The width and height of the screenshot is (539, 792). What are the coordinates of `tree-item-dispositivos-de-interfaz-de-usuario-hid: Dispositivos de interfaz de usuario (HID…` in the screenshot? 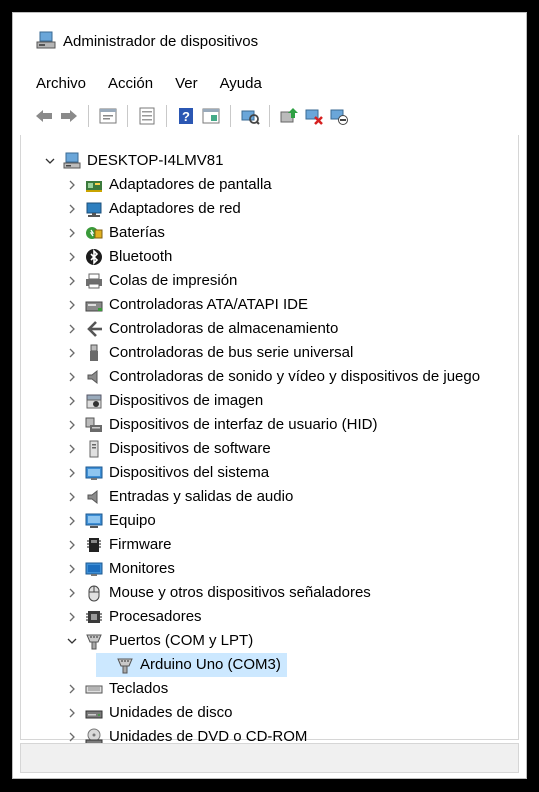 It's located at (221, 425).